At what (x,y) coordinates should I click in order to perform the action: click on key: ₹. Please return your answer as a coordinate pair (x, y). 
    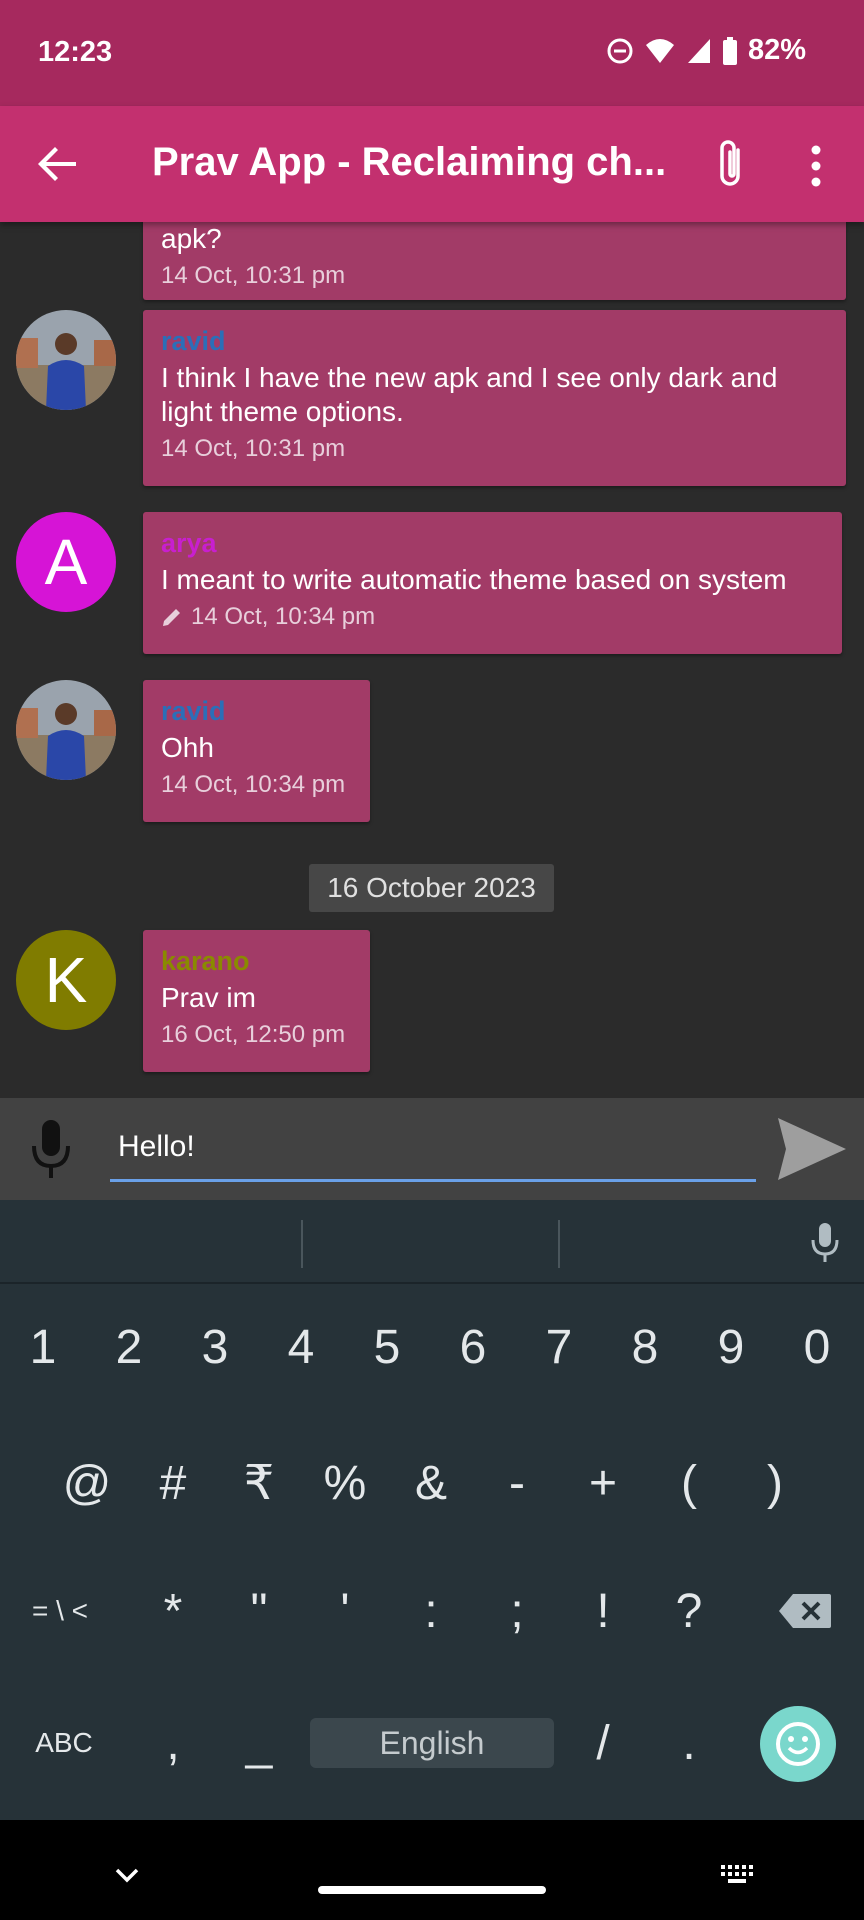
    Looking at the image, I should click on (259, 1483).